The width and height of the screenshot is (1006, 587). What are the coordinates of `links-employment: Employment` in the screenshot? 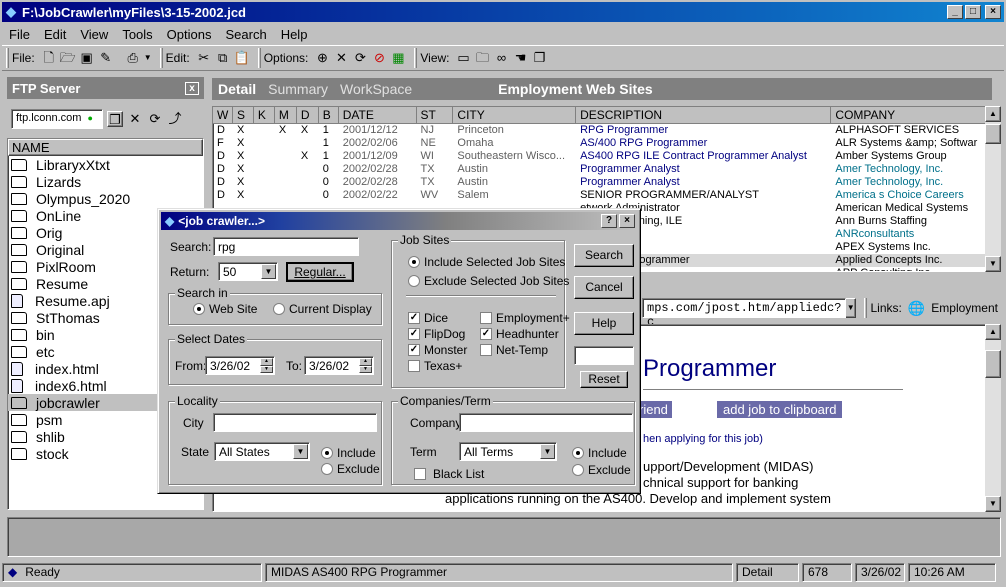 It's located at (964, 308).